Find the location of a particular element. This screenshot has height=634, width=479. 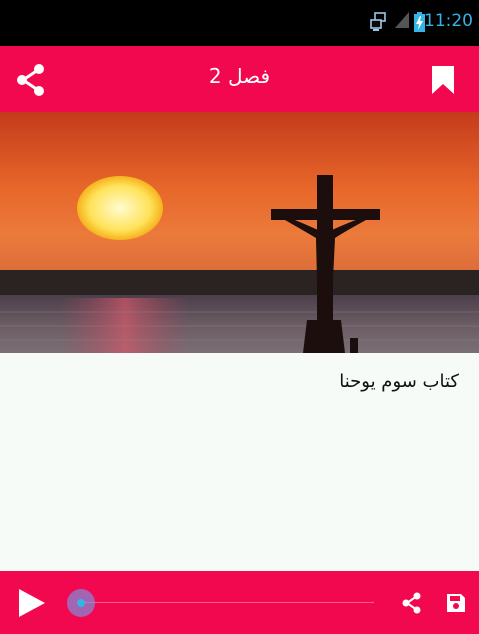

status-time: 11:20 is located at coordinates (448, 21).